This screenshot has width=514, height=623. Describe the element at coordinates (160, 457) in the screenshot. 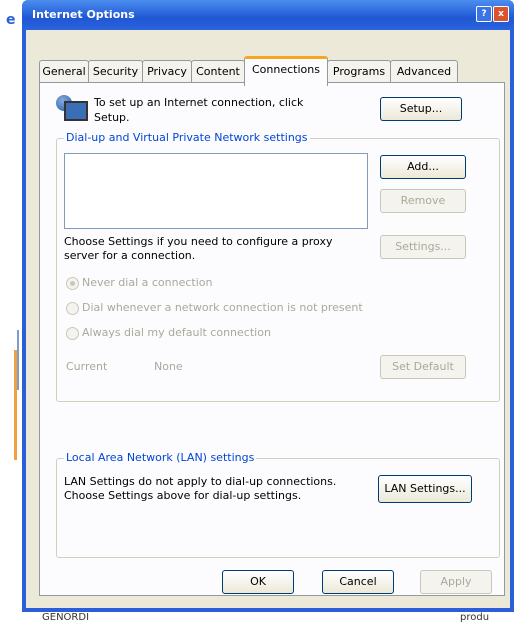

I see `lan-group-label: Local Area Network (LAN) settings` at that location.